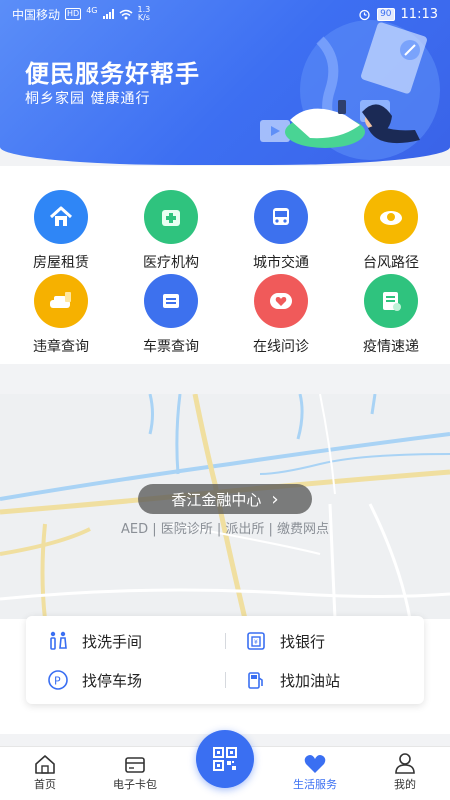 This screenshot has width=450, height=800. I want to click on network-speed: 1.3 K/s, so click(144, 13).